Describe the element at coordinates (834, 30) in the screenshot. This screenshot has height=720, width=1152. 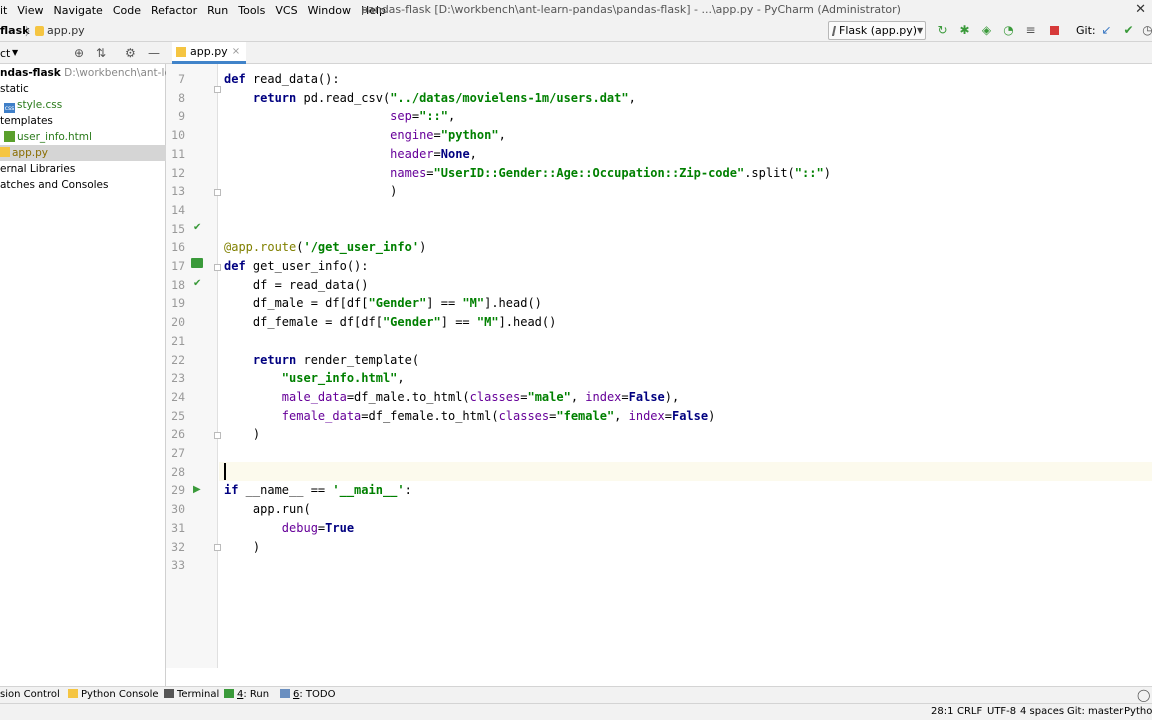
I see `flask-config-icon` at that location.